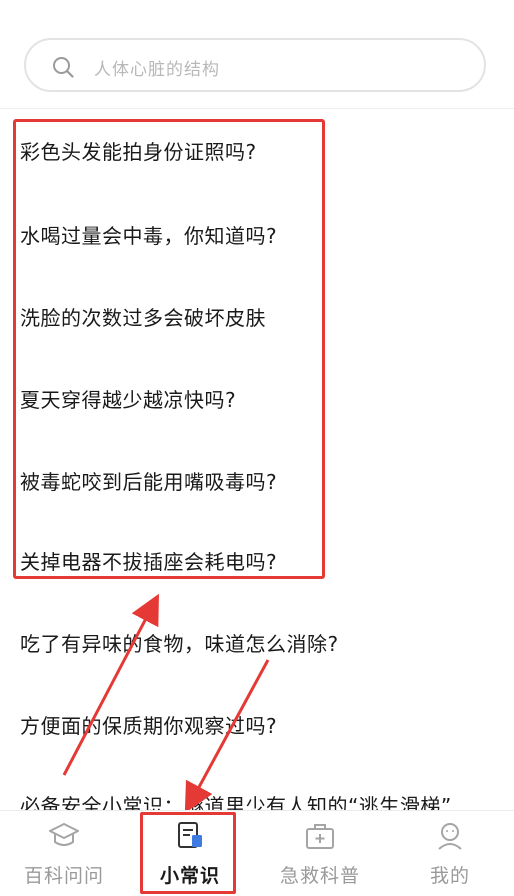 This screenshot has height=896, width=514. Describe the element at coordinates (63, 67) in the screenshot. I see `search-icon` at that location.